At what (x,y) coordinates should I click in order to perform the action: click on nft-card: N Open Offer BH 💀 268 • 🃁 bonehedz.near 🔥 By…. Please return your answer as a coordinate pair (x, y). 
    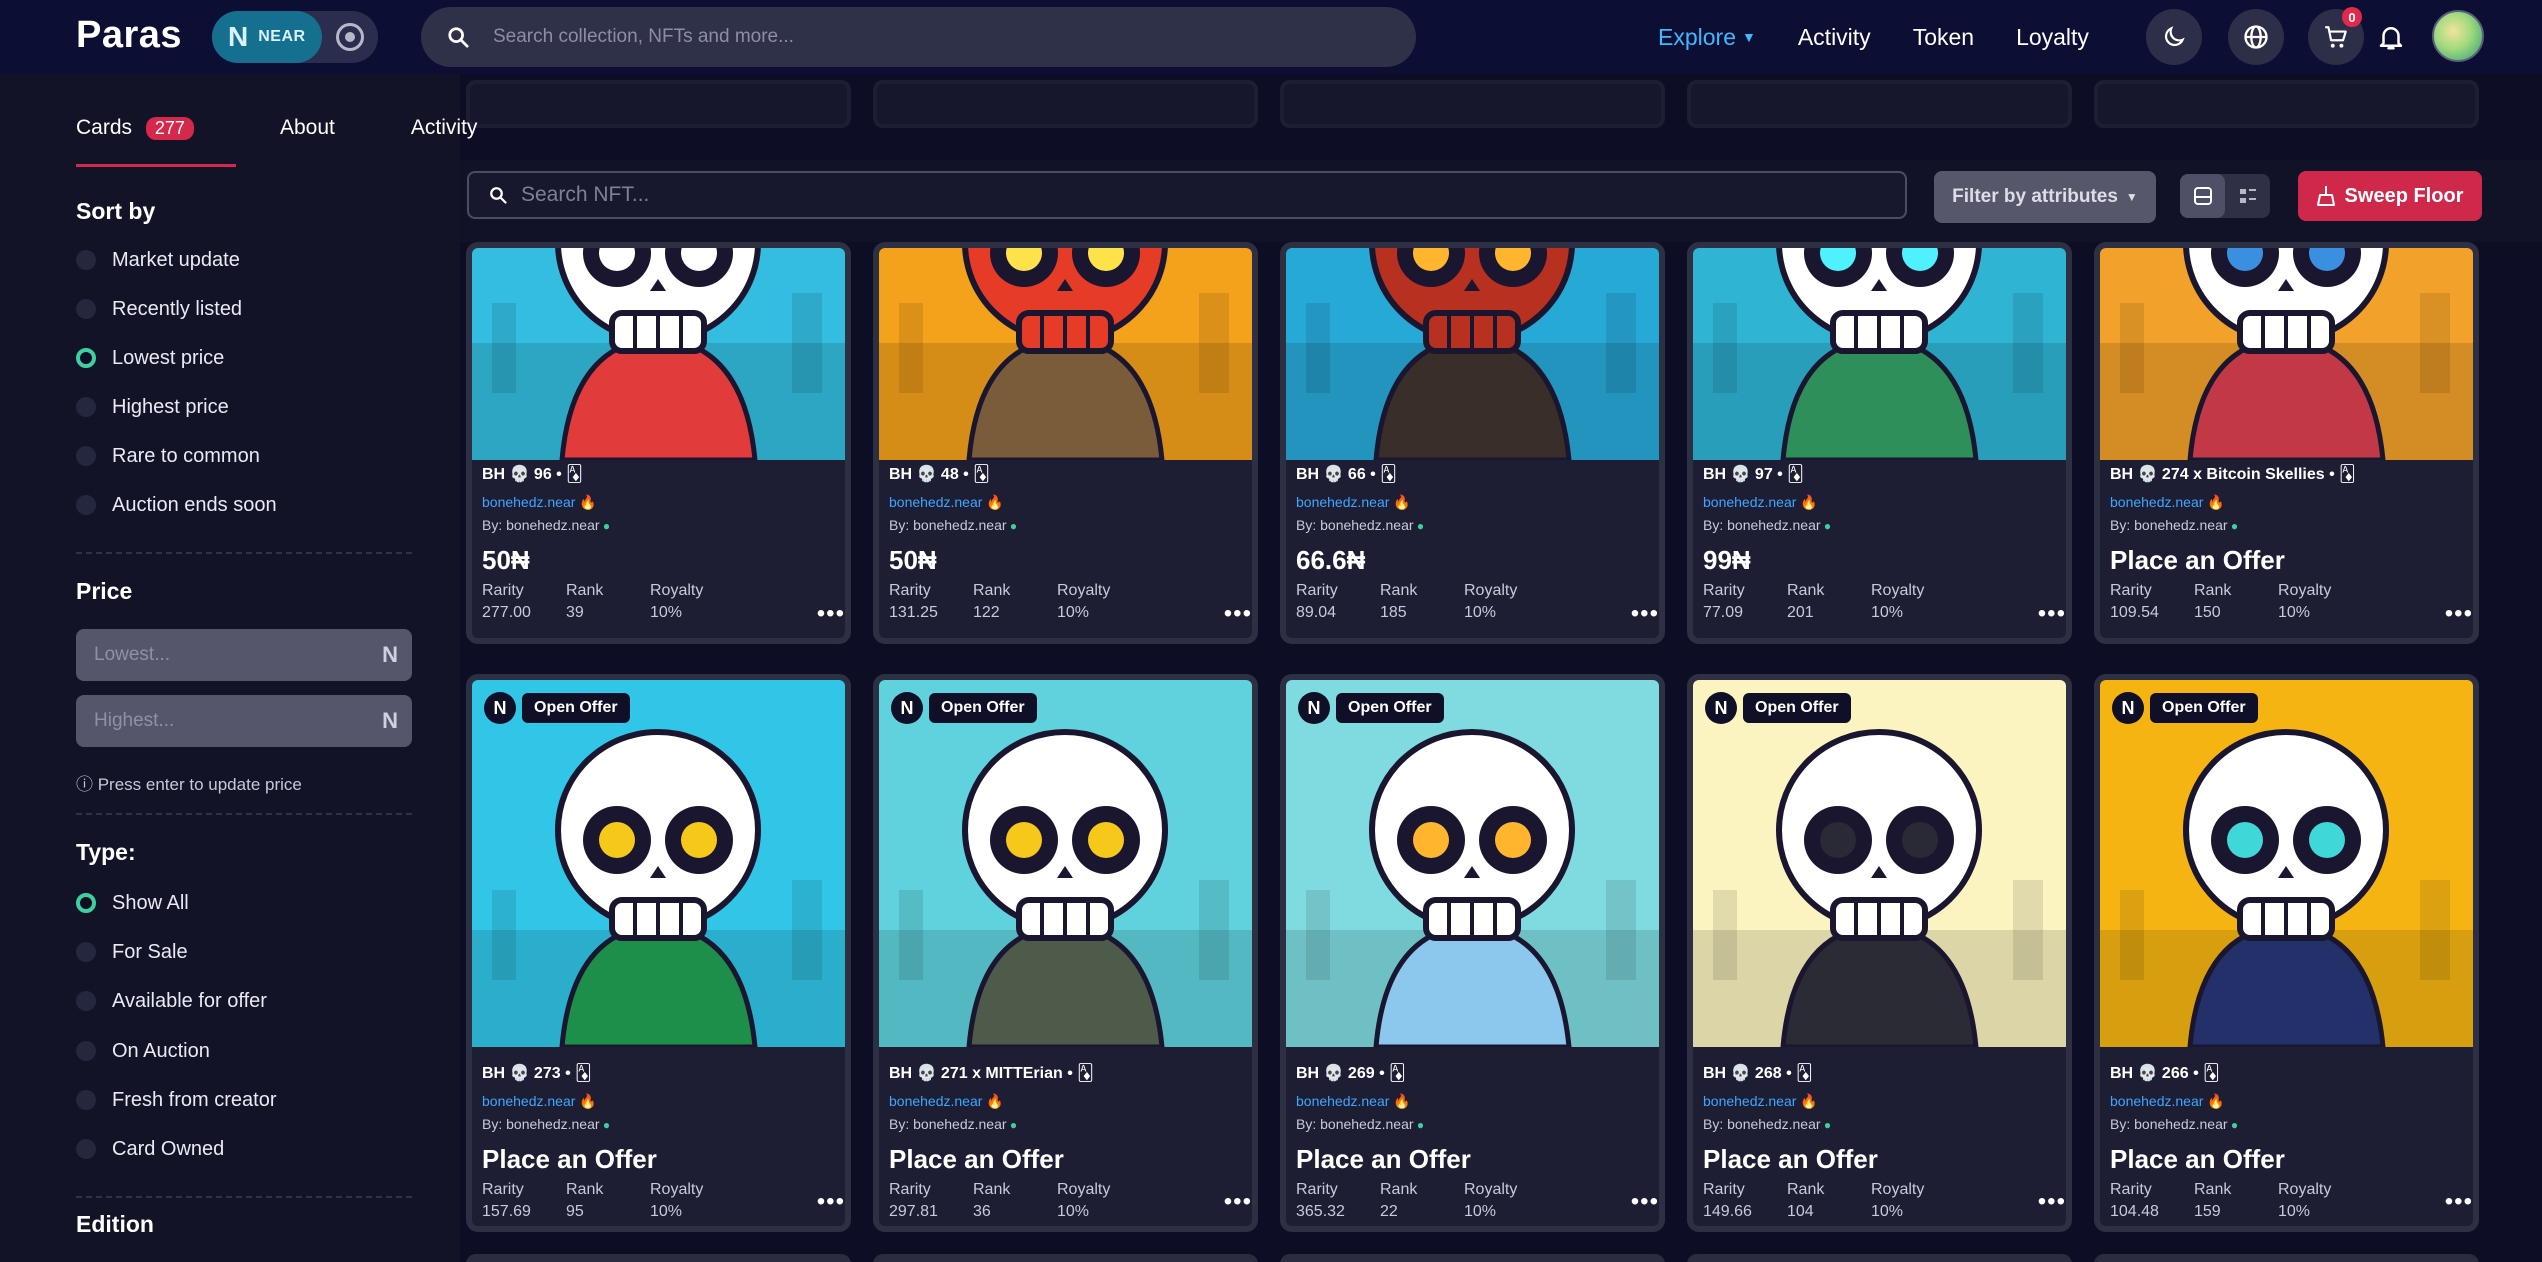
    Looking at the image, I should click on (1879, 953).